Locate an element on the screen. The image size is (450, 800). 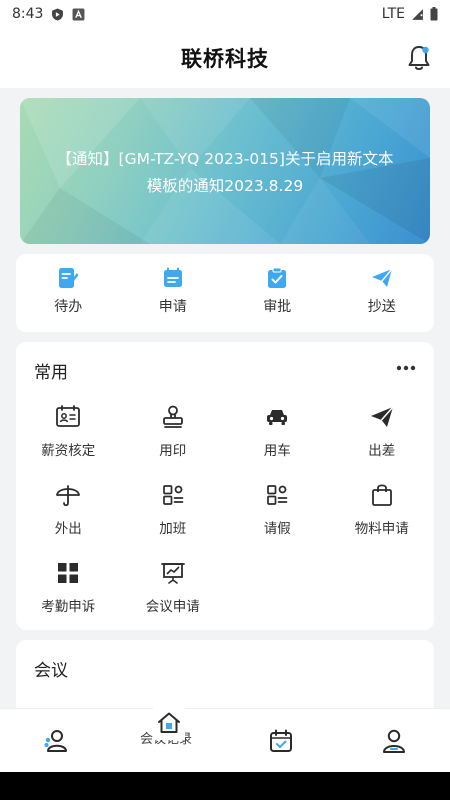
umbrella-icon is located at coordinates (68, 496).